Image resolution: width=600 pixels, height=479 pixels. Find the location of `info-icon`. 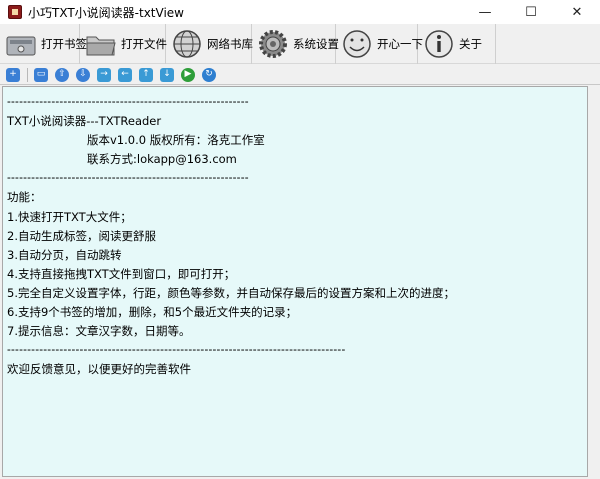

info-icon is located at coordinates (439, 44).